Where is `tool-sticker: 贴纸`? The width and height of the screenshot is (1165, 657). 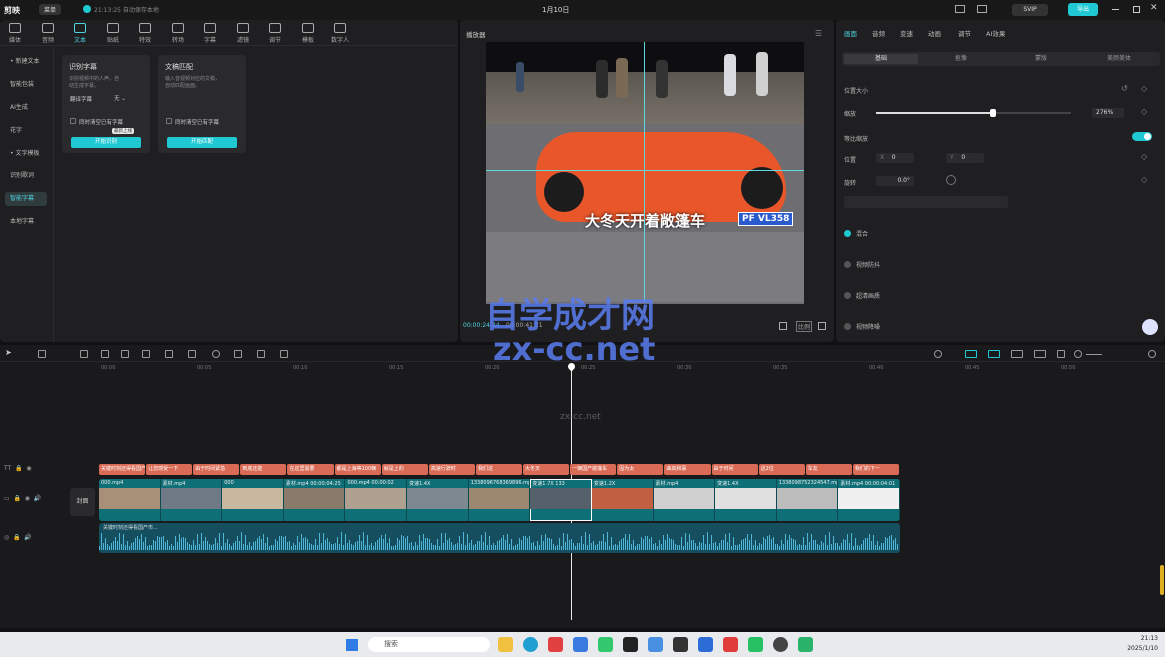 tool-sticker: 贴纸 is located at coordinates (113, 33).